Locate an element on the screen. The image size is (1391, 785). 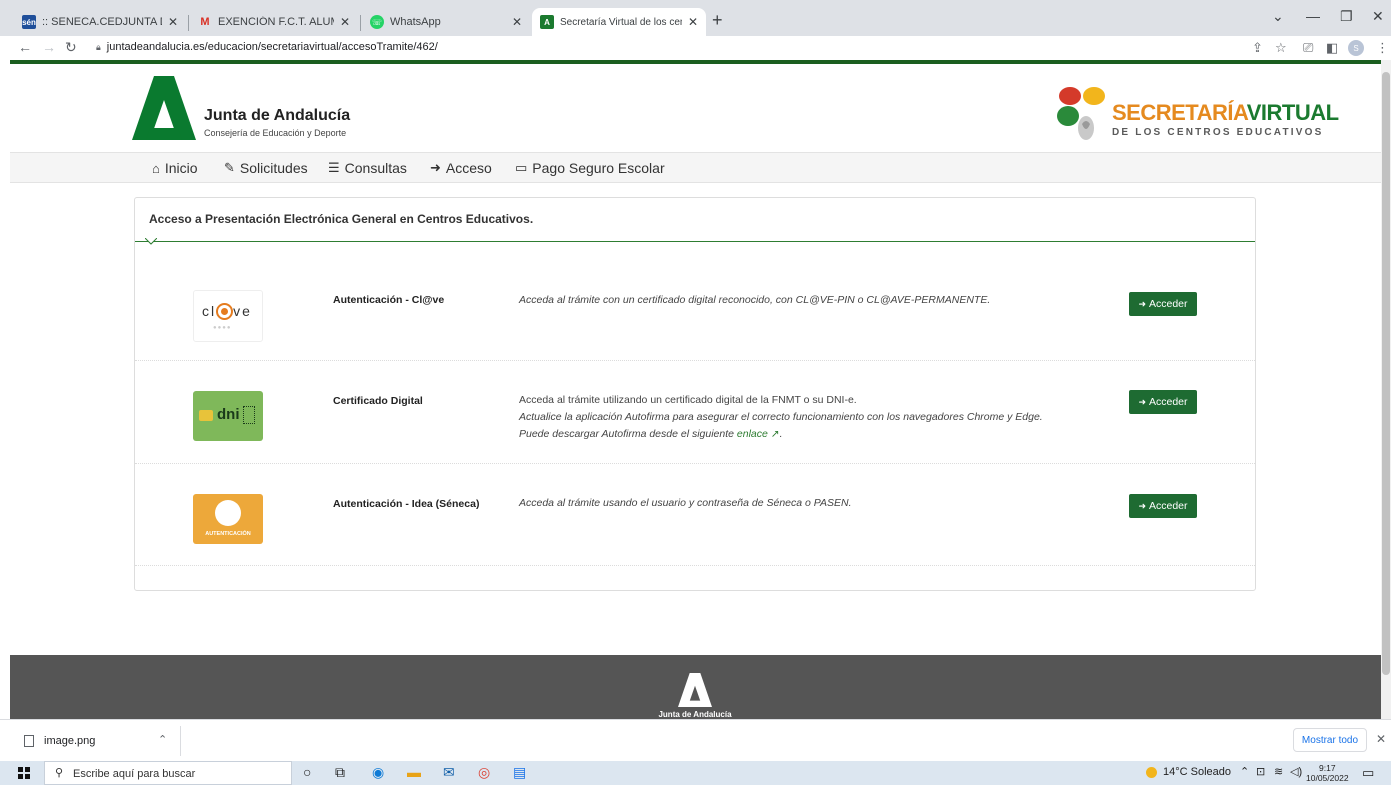
mail-icon: ✉ is located at coordinates (449, 772).